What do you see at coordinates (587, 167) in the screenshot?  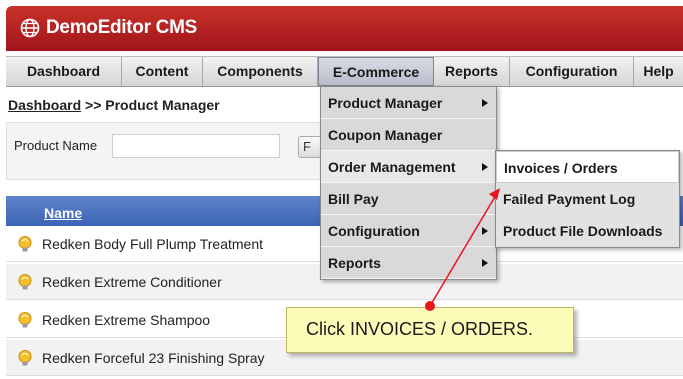 I see `menu-item-invoices-orders: Invoices / Orders` at bounding box center [587, 167].